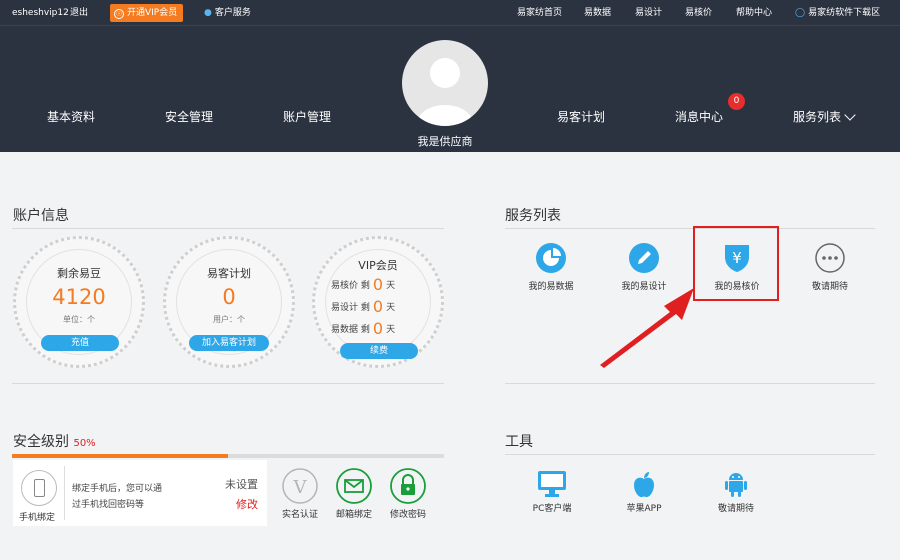 This screenshot has height=560, width=900. Describe the element at coordinates (41, 216) in the screenshot. I see `account-section-title: 账户信息` at that location.